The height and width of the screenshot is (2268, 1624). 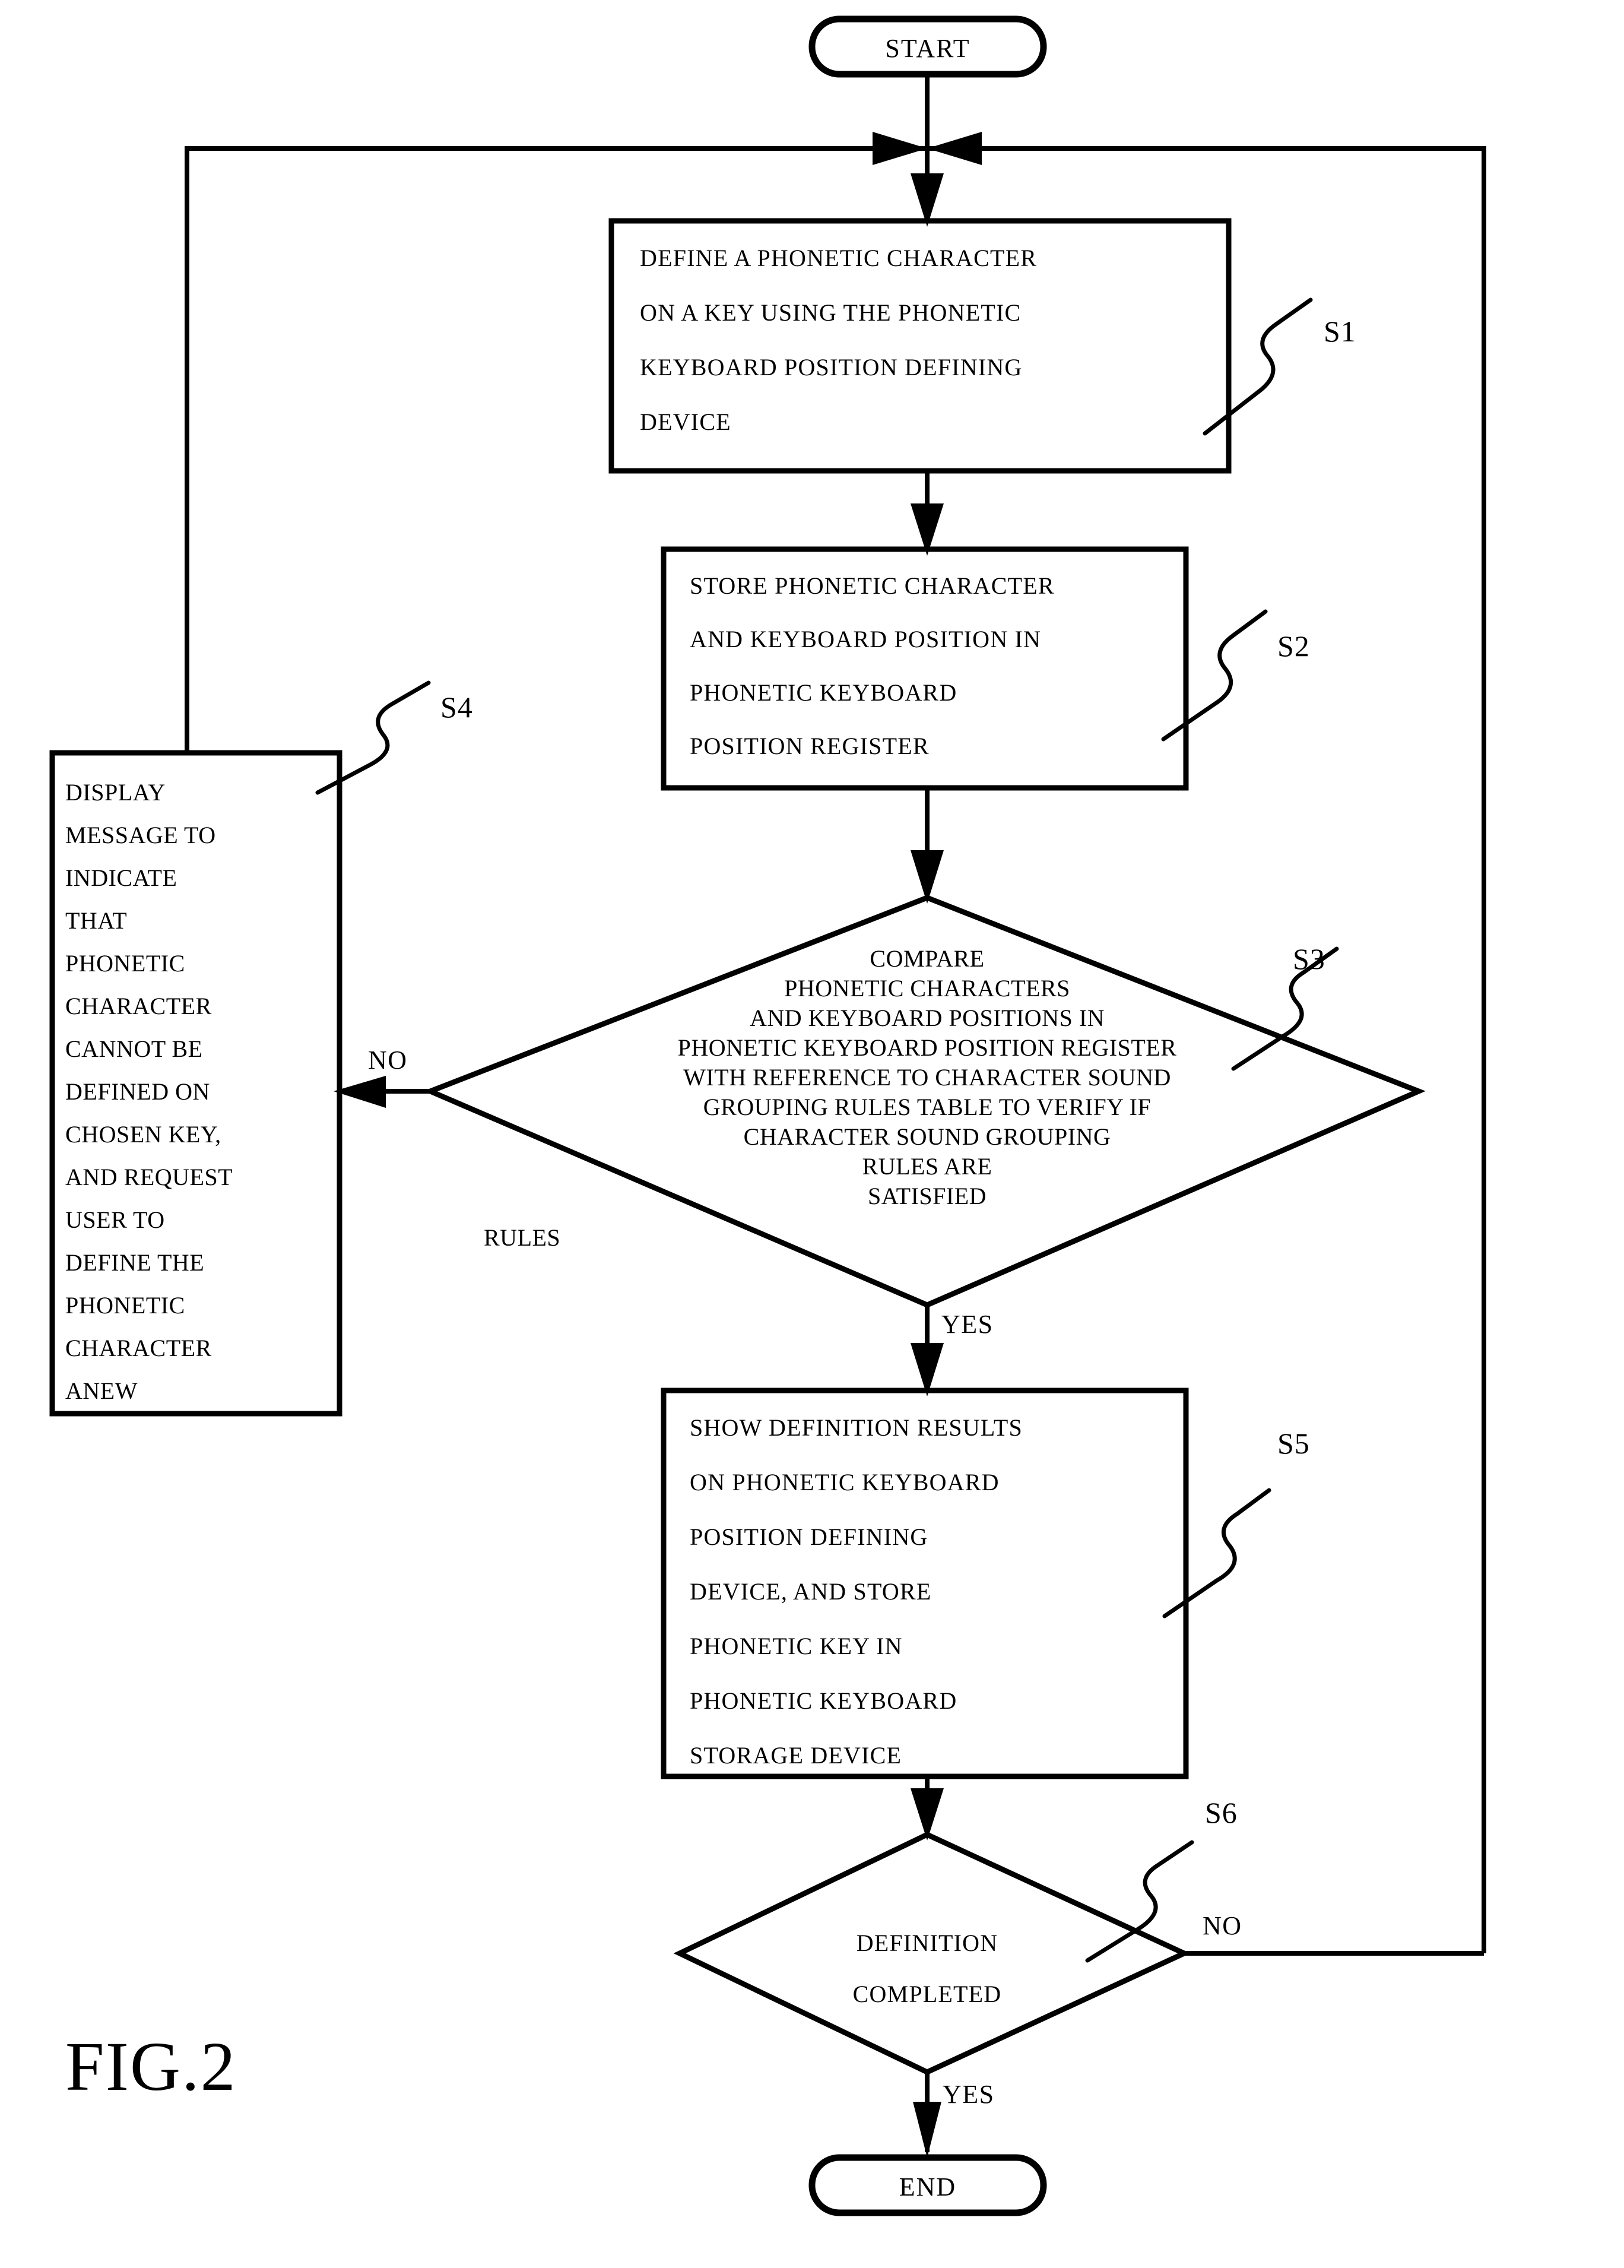 What do you see at coordinates (810, 746) in the screenshot?
I see `s2-line-4: POSITION REGISTER` at bounding box center [810, 746].